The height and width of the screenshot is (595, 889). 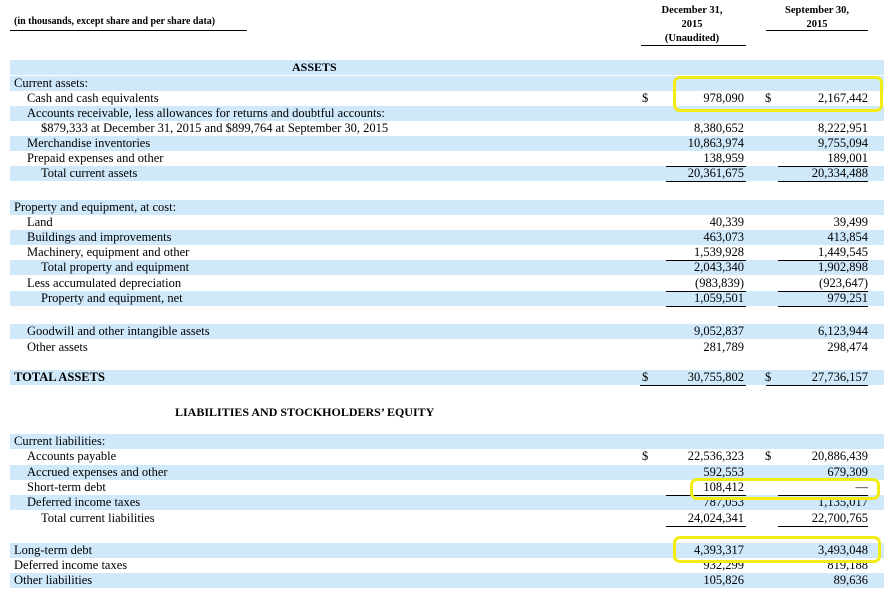 What do you see at coordinates (719, 128) in the screenshot?
I see `value-december: 8,380,652` at bounding box center [719, 128].